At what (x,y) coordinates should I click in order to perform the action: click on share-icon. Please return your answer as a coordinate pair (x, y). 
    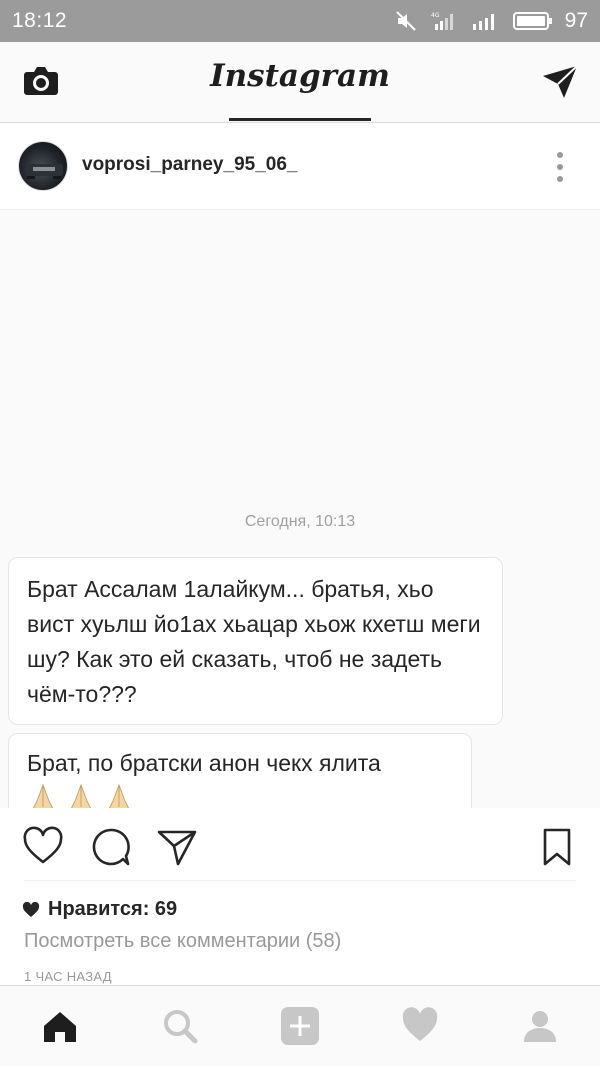
    Looking at the image, I should click on (177, 847).